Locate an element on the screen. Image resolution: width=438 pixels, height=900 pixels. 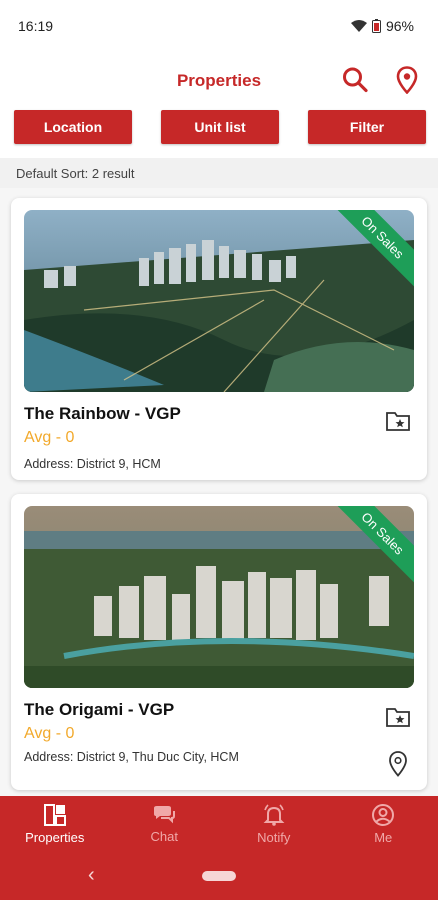
nav-notify: Notify is located at coordinates (274, 824).